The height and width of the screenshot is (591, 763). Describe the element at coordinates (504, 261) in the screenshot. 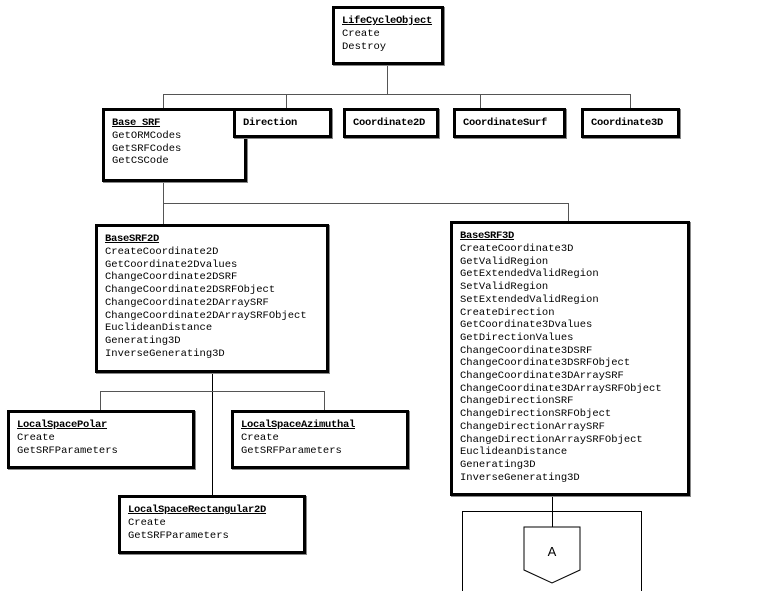

I see `method: GetValidRegion` at that location.